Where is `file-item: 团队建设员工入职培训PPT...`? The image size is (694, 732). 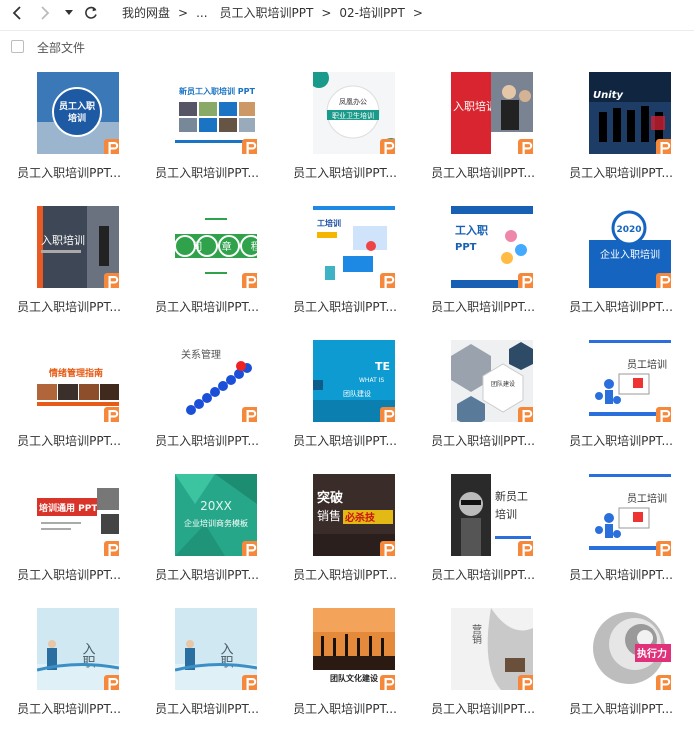 file-item: 团队建设员工入职培训PPT... is located at coordinates (483, 397).